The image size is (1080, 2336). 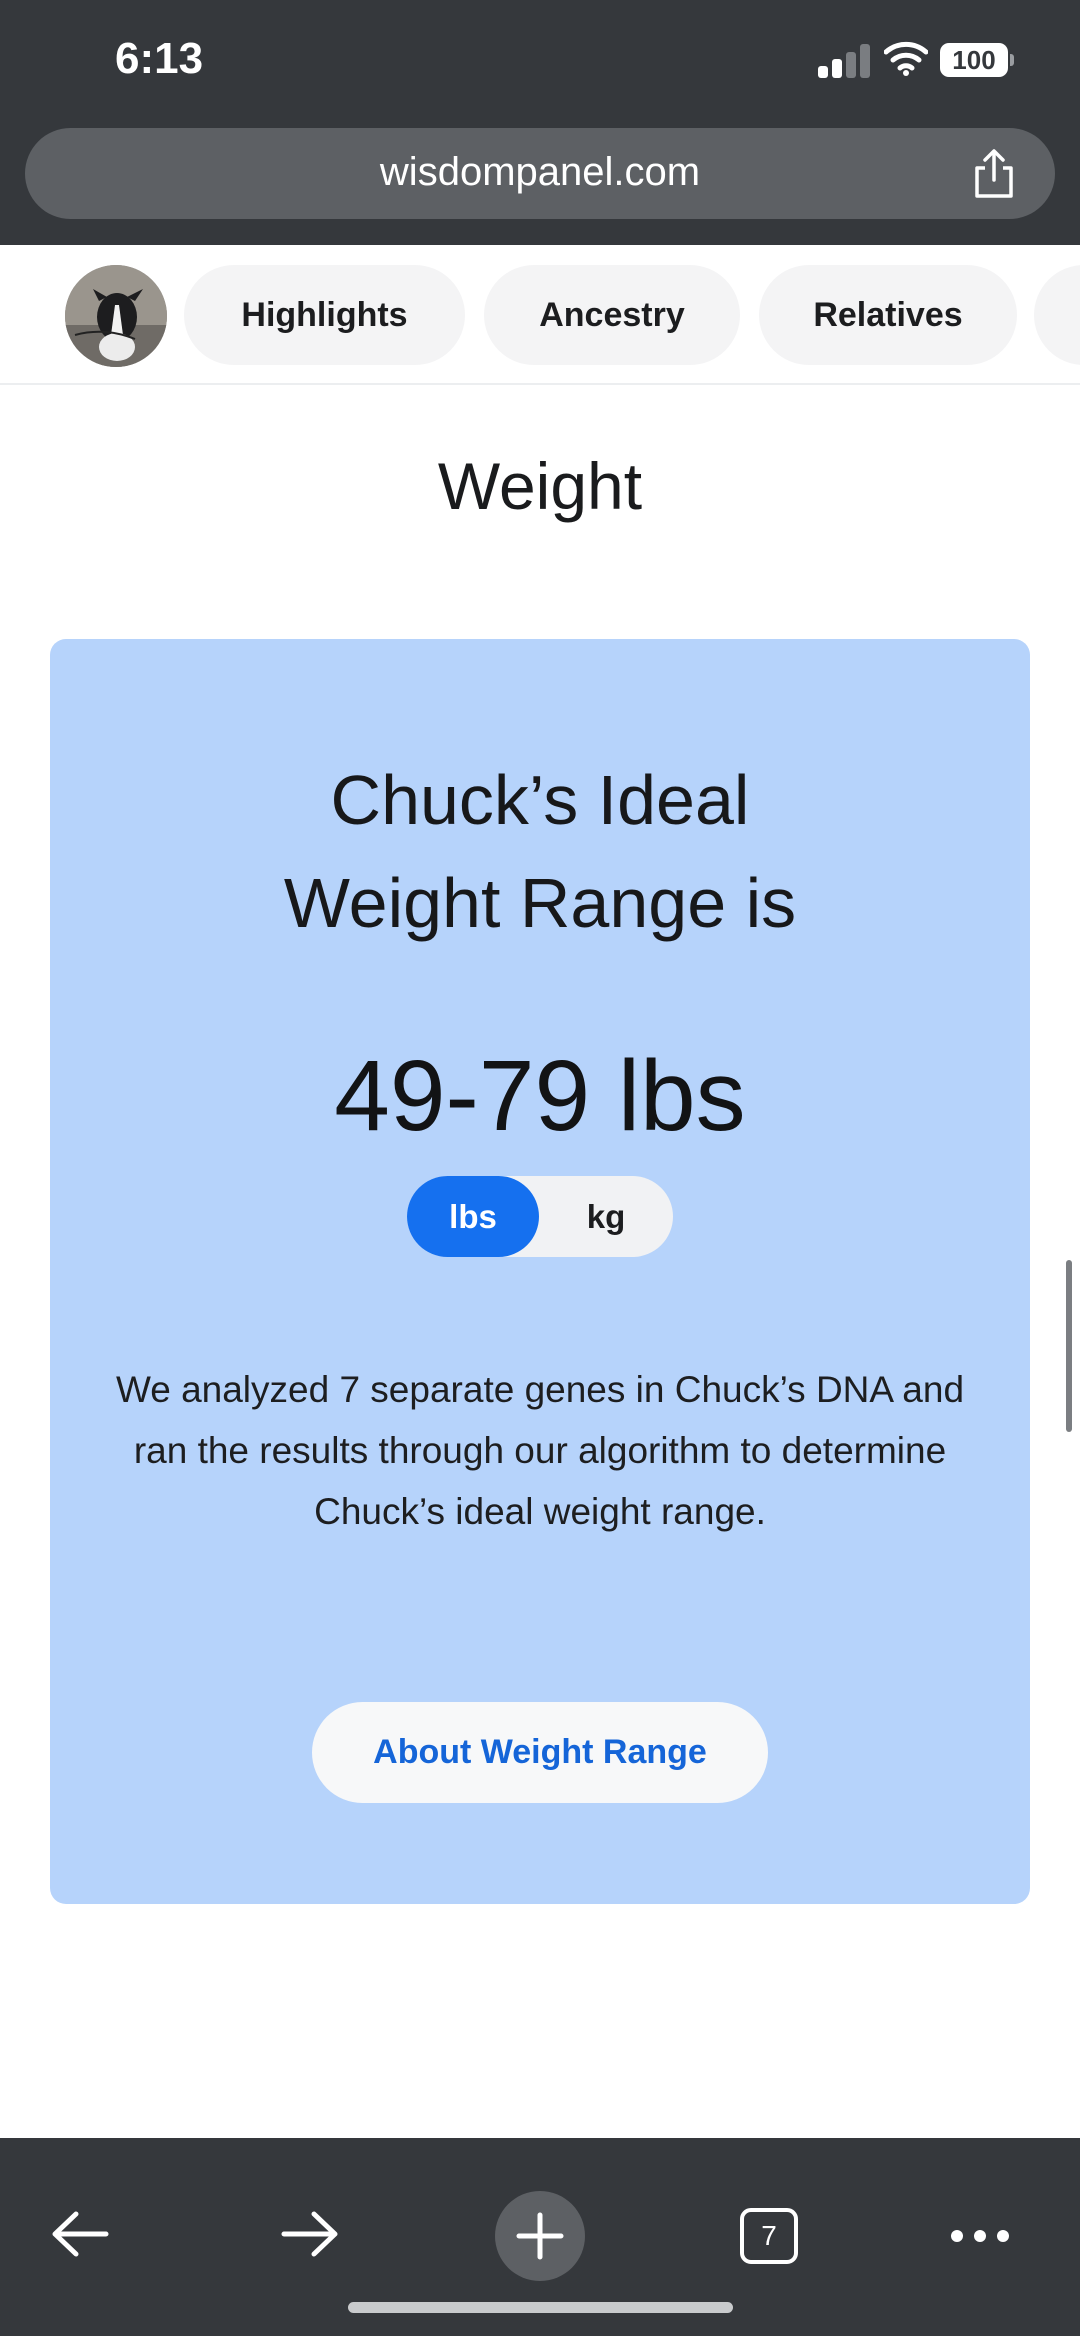 I want to click on new-tab-button, so click(x=540, y=2236).